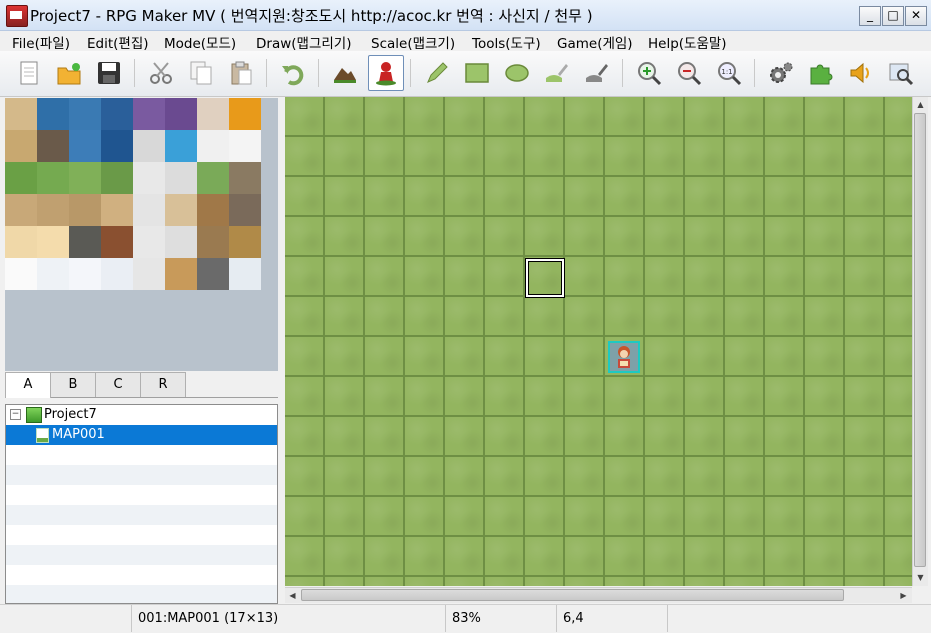  Describe the element at coordinates (821, 73) in the screenshot. I see `plugin-manager-icon` at that location.